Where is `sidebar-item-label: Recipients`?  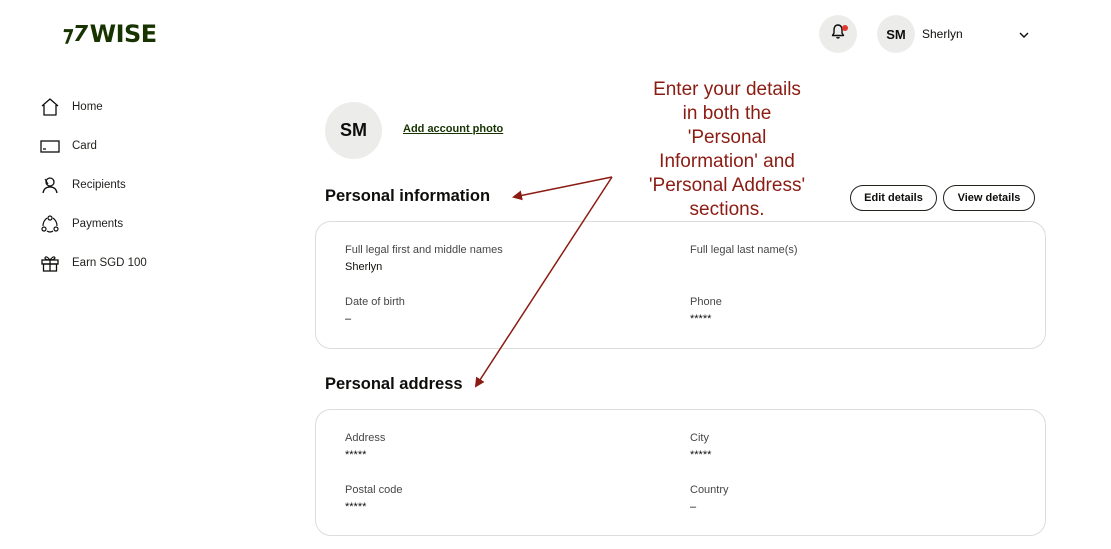
sidebar-item-label: Recipients is located at coordinates (99, 184).